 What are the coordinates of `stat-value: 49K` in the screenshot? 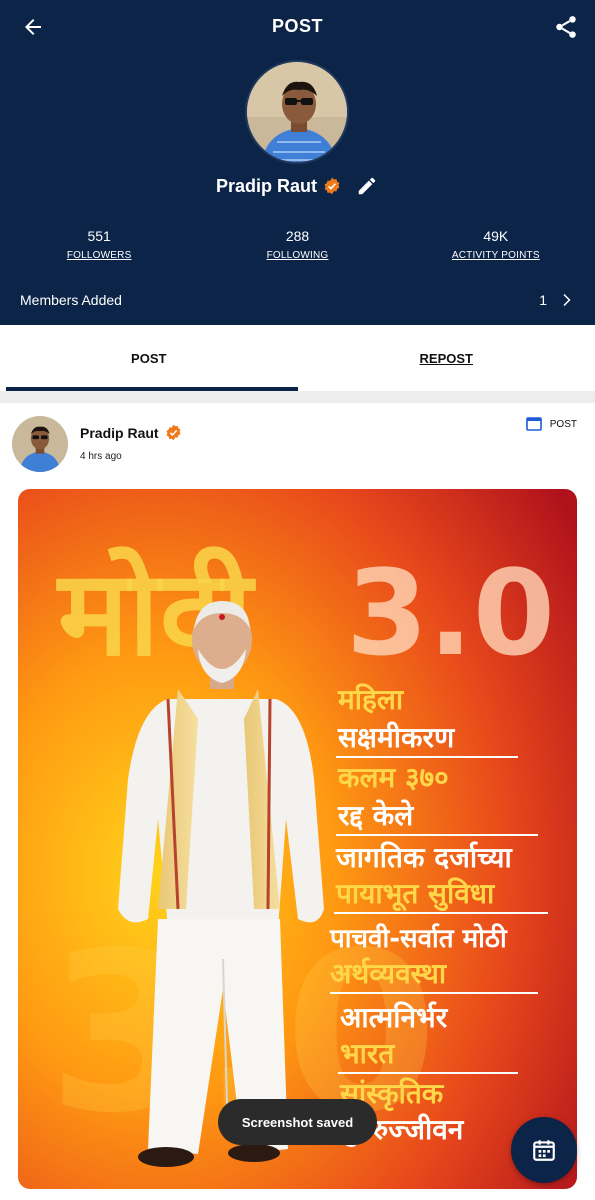 It's located at (496, 236).